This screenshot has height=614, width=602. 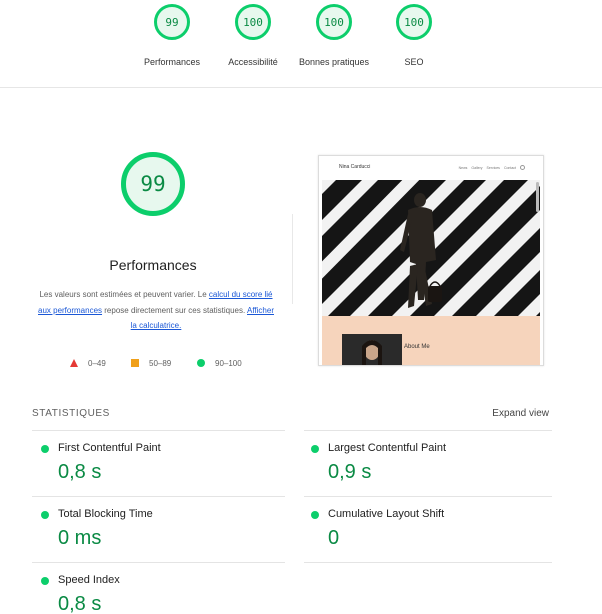 I want to click on category-gauge-seo: 100 SEO, so click(x=414, y=35).